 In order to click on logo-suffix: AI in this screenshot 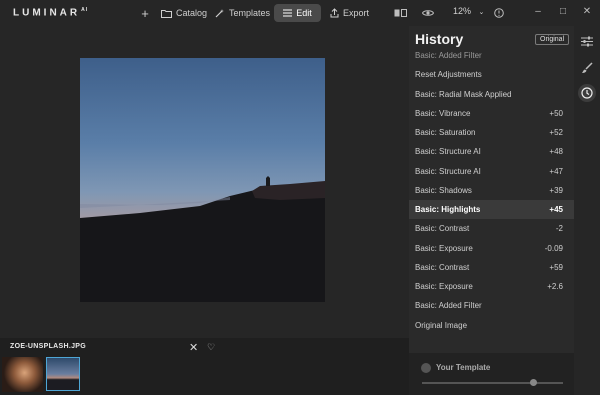, I will do `click(85, 10)`.